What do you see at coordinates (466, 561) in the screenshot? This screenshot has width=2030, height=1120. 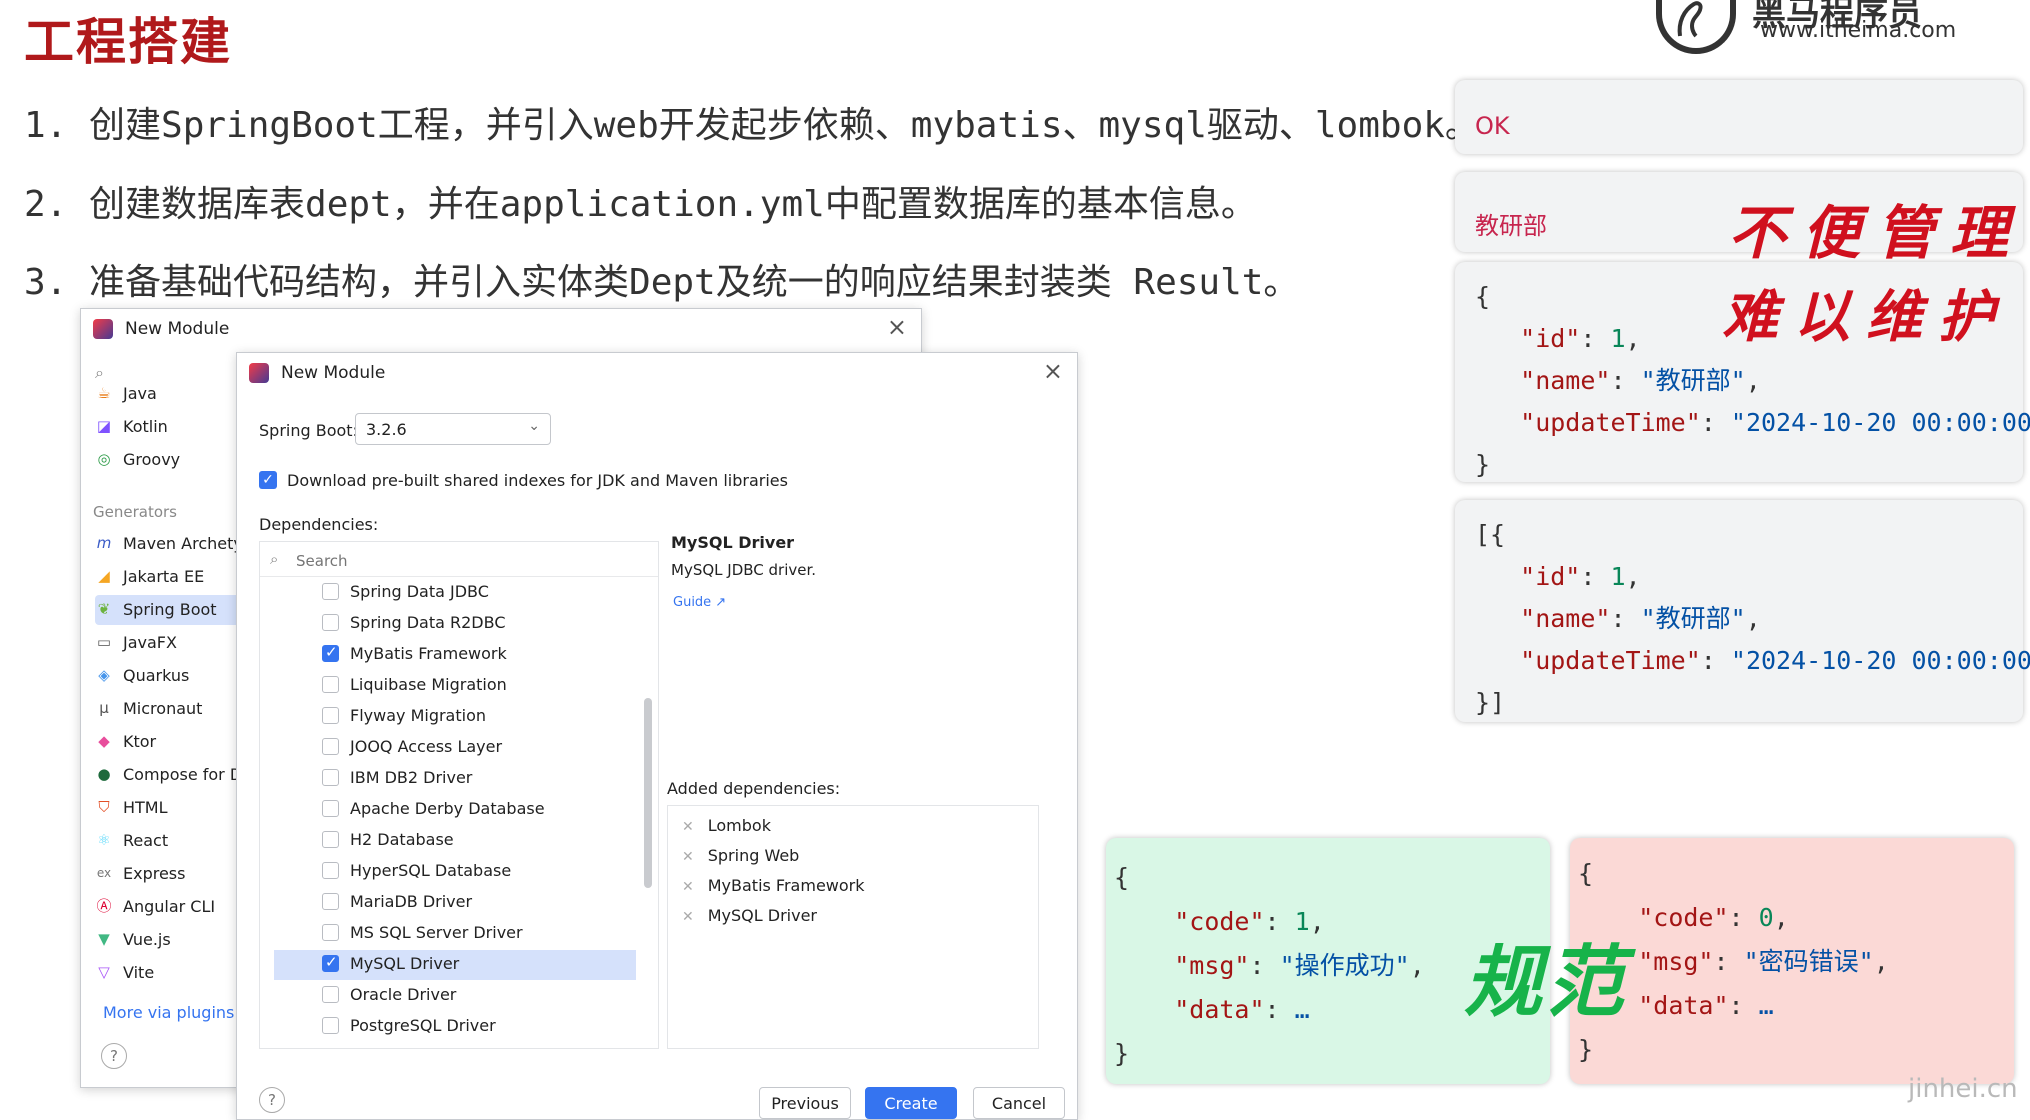 I see `dependency-search-input` at bounding box center [466, 561].